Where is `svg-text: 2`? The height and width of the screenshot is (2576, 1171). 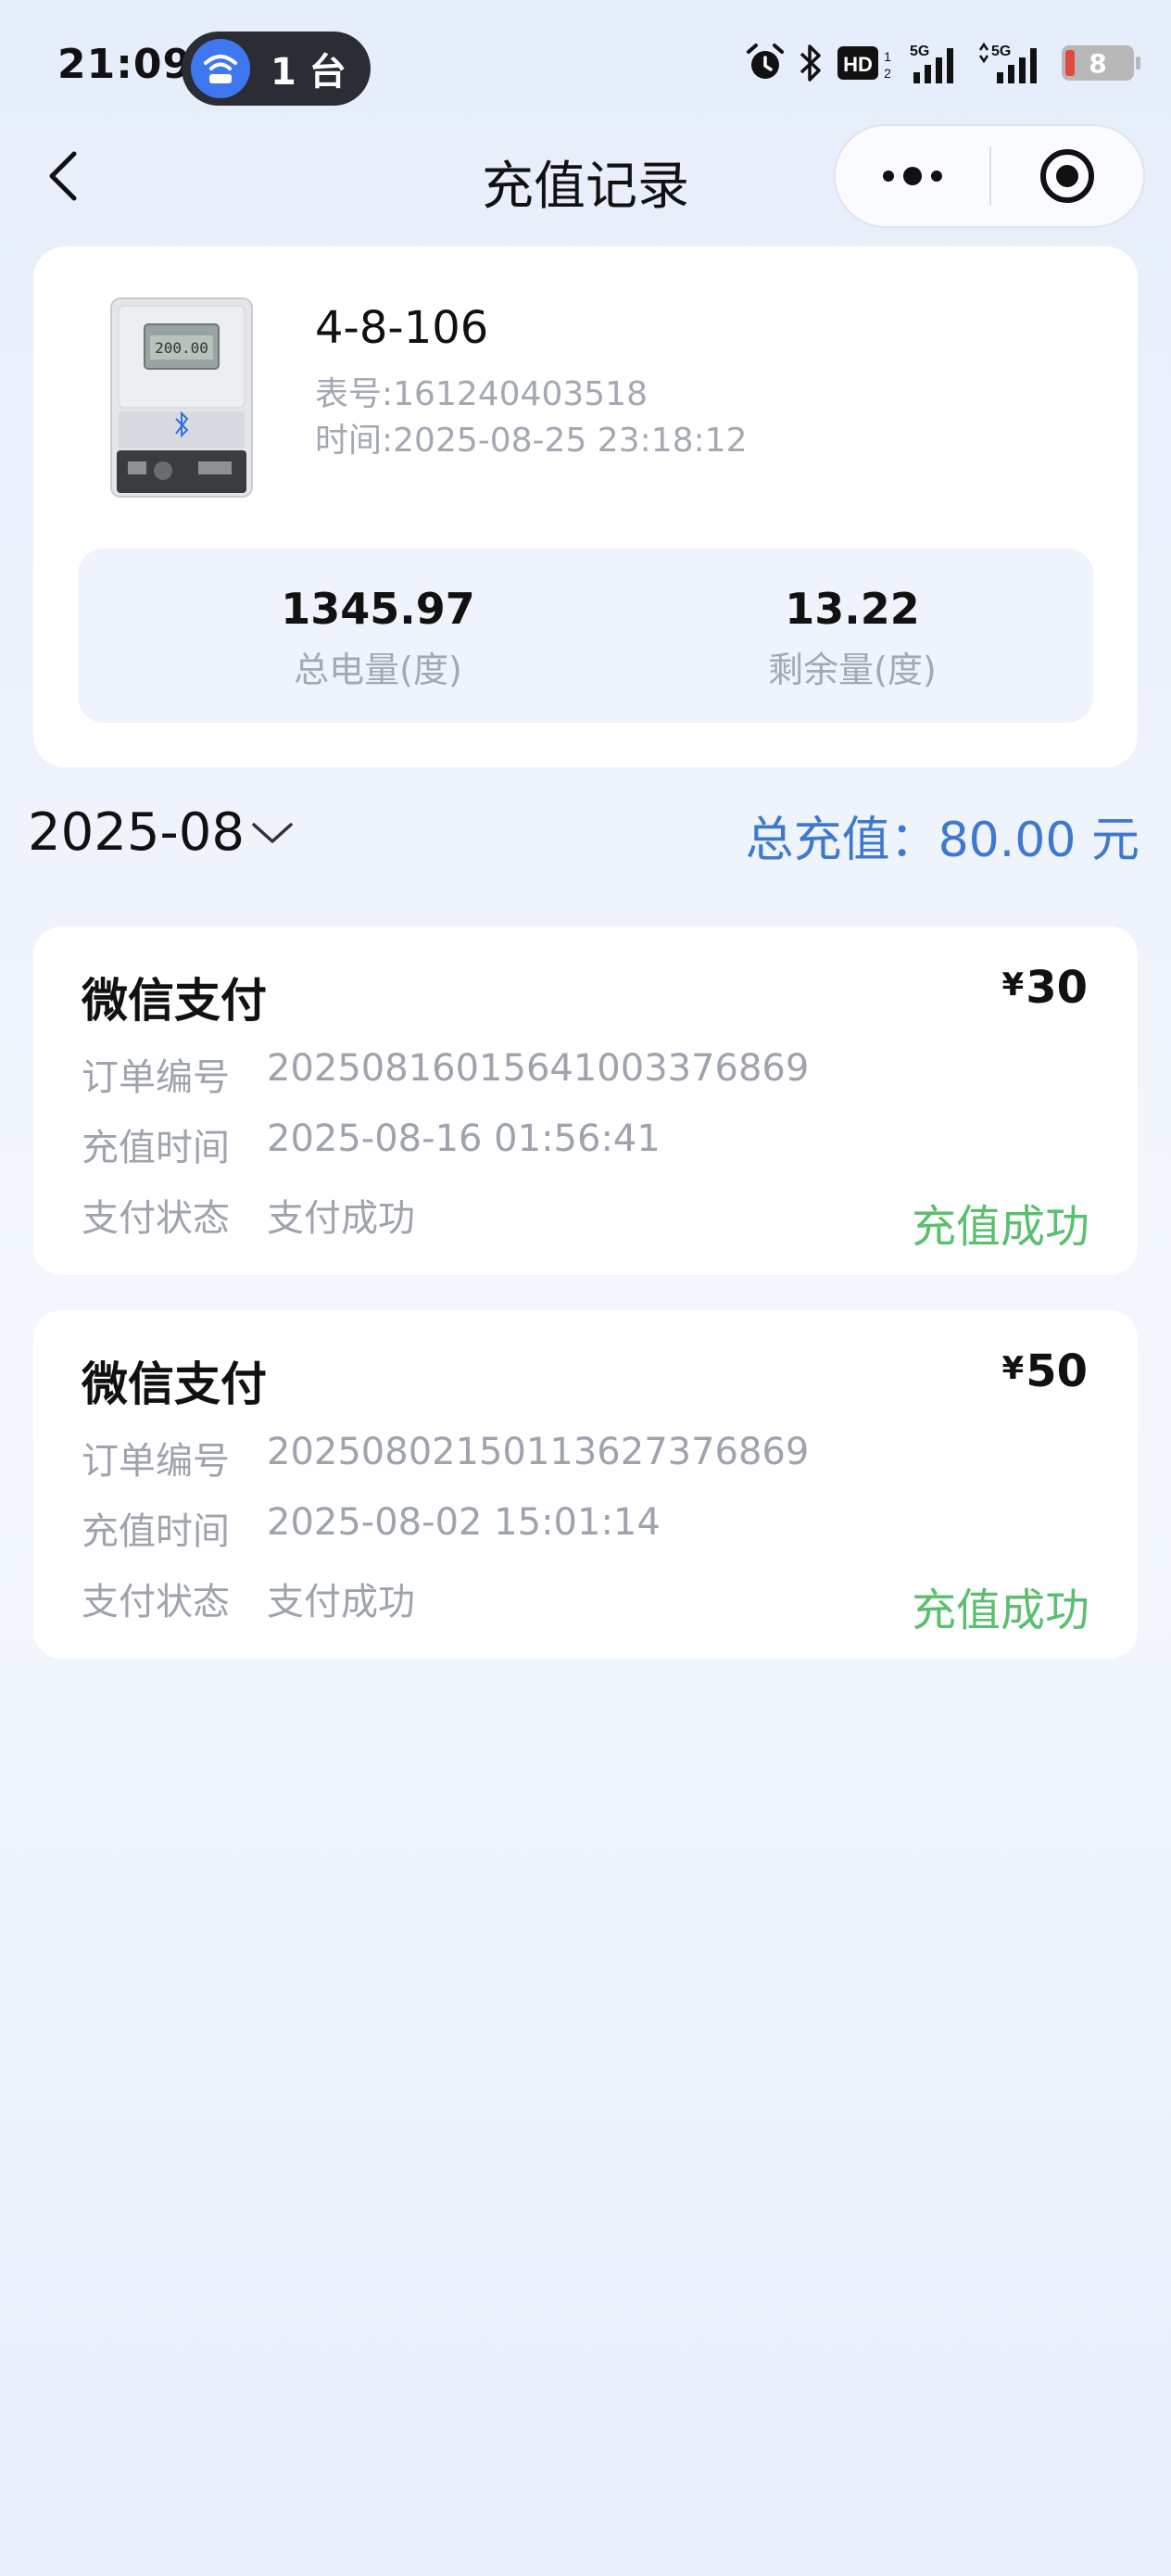 svg-text: 2 is located at coordinates (888, 73).